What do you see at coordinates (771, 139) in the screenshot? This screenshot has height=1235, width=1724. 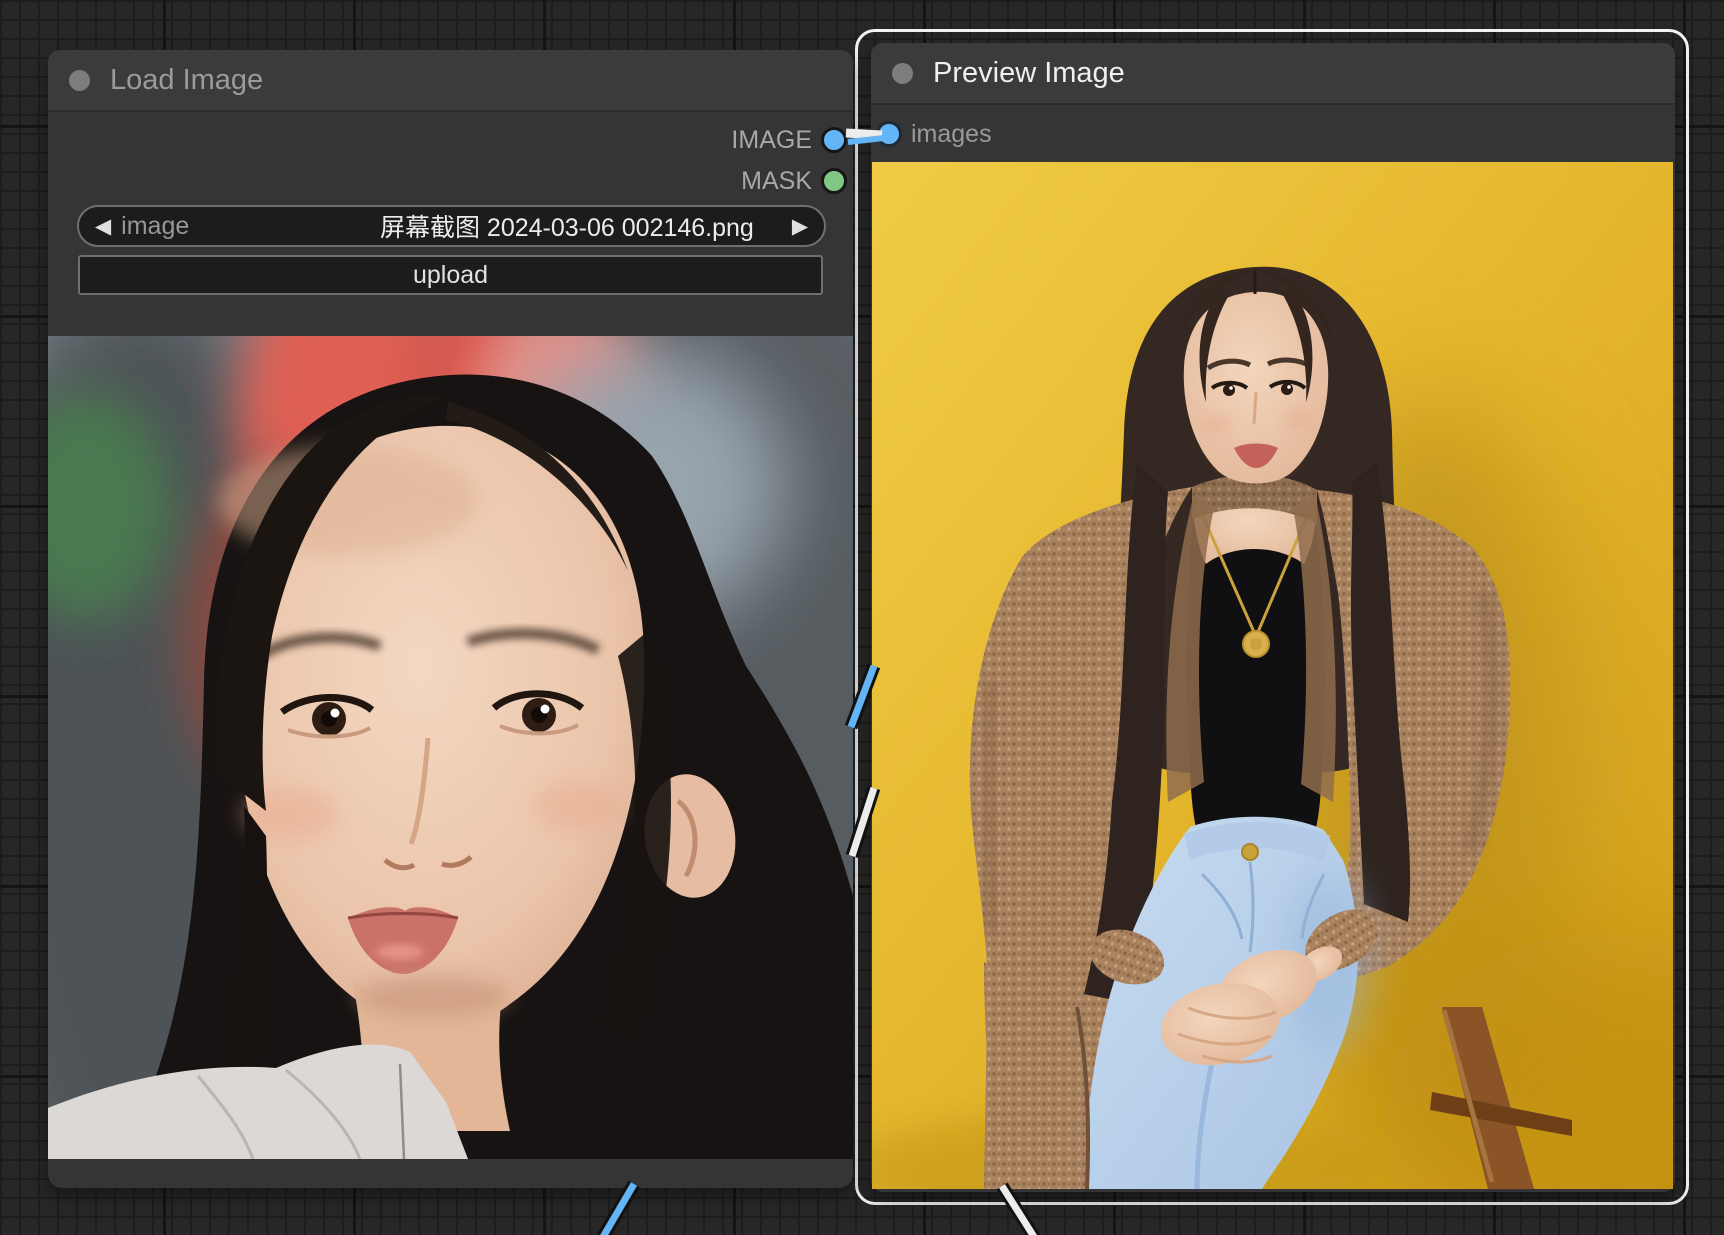 I see `output-label-image: IMAGE` at bounding box center [771, 139].